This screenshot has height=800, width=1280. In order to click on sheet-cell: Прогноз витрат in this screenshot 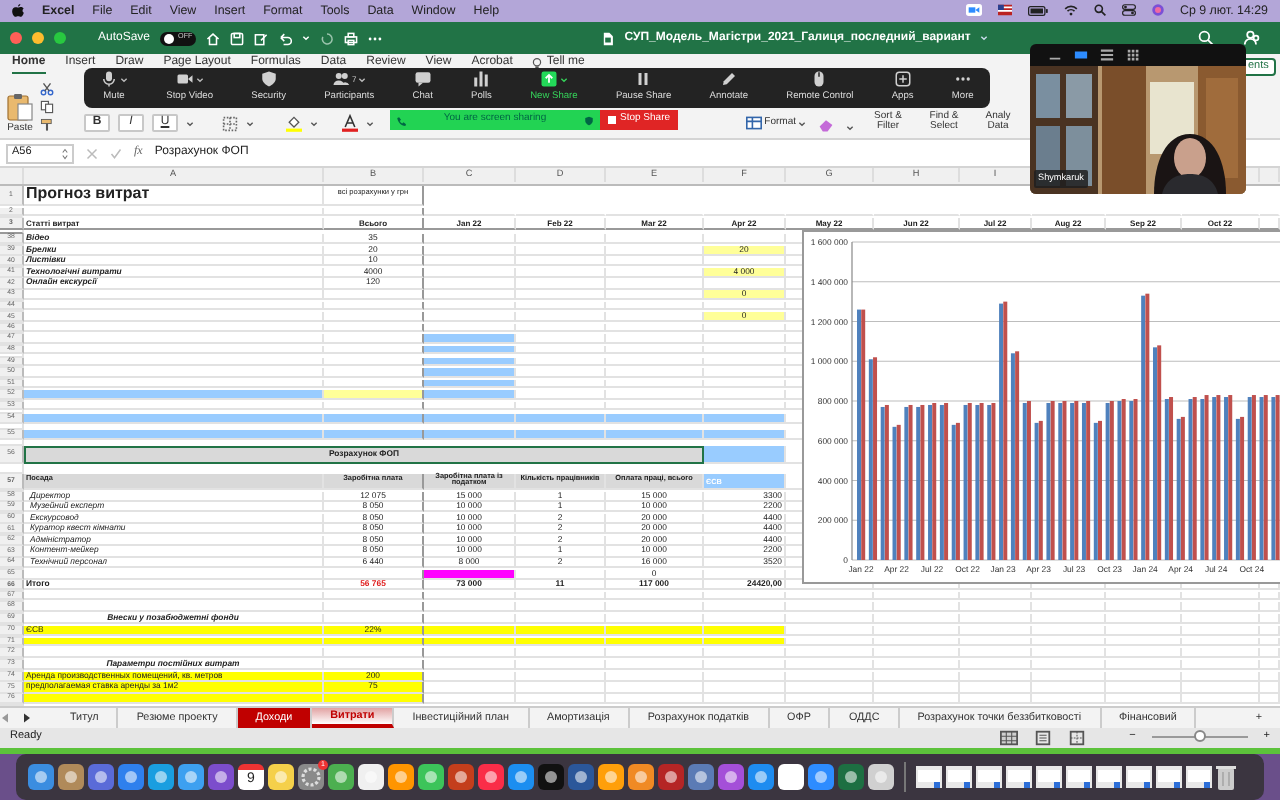, I will do `click(174, 195)`.